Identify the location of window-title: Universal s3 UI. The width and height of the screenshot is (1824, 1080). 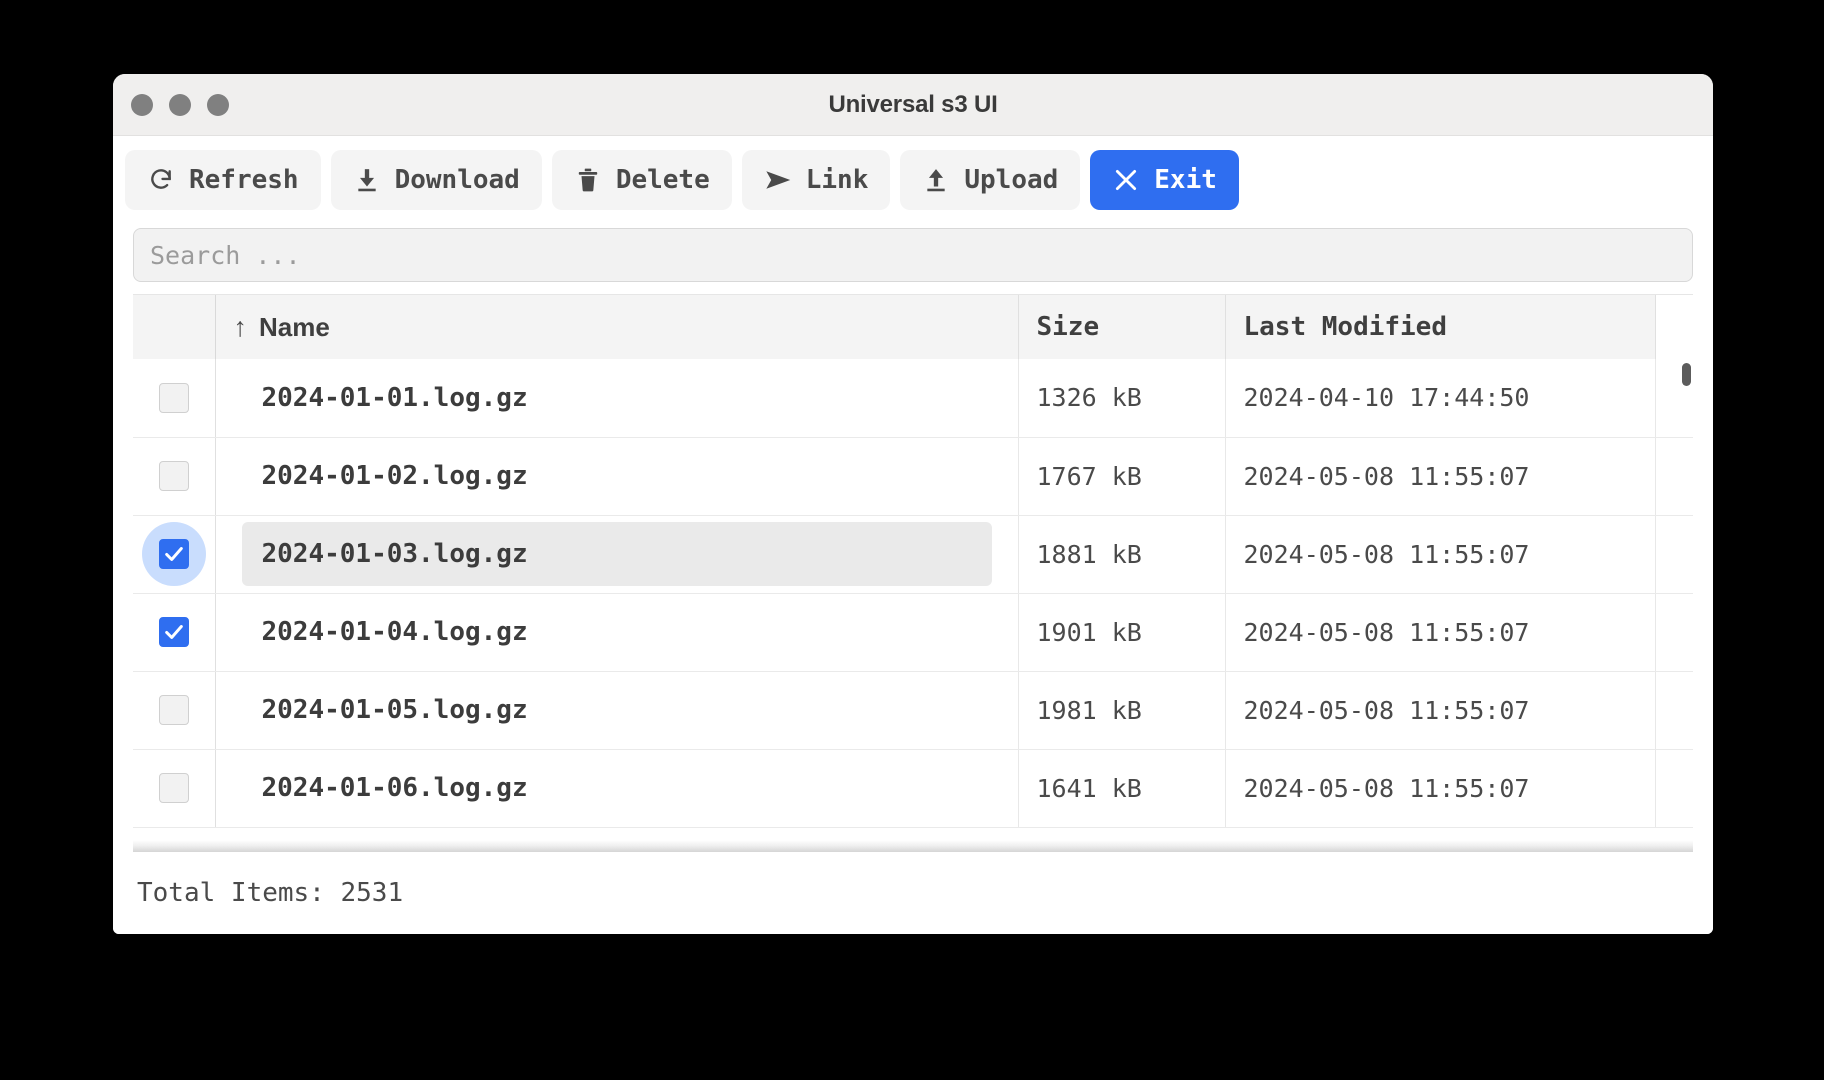
(913, 104).